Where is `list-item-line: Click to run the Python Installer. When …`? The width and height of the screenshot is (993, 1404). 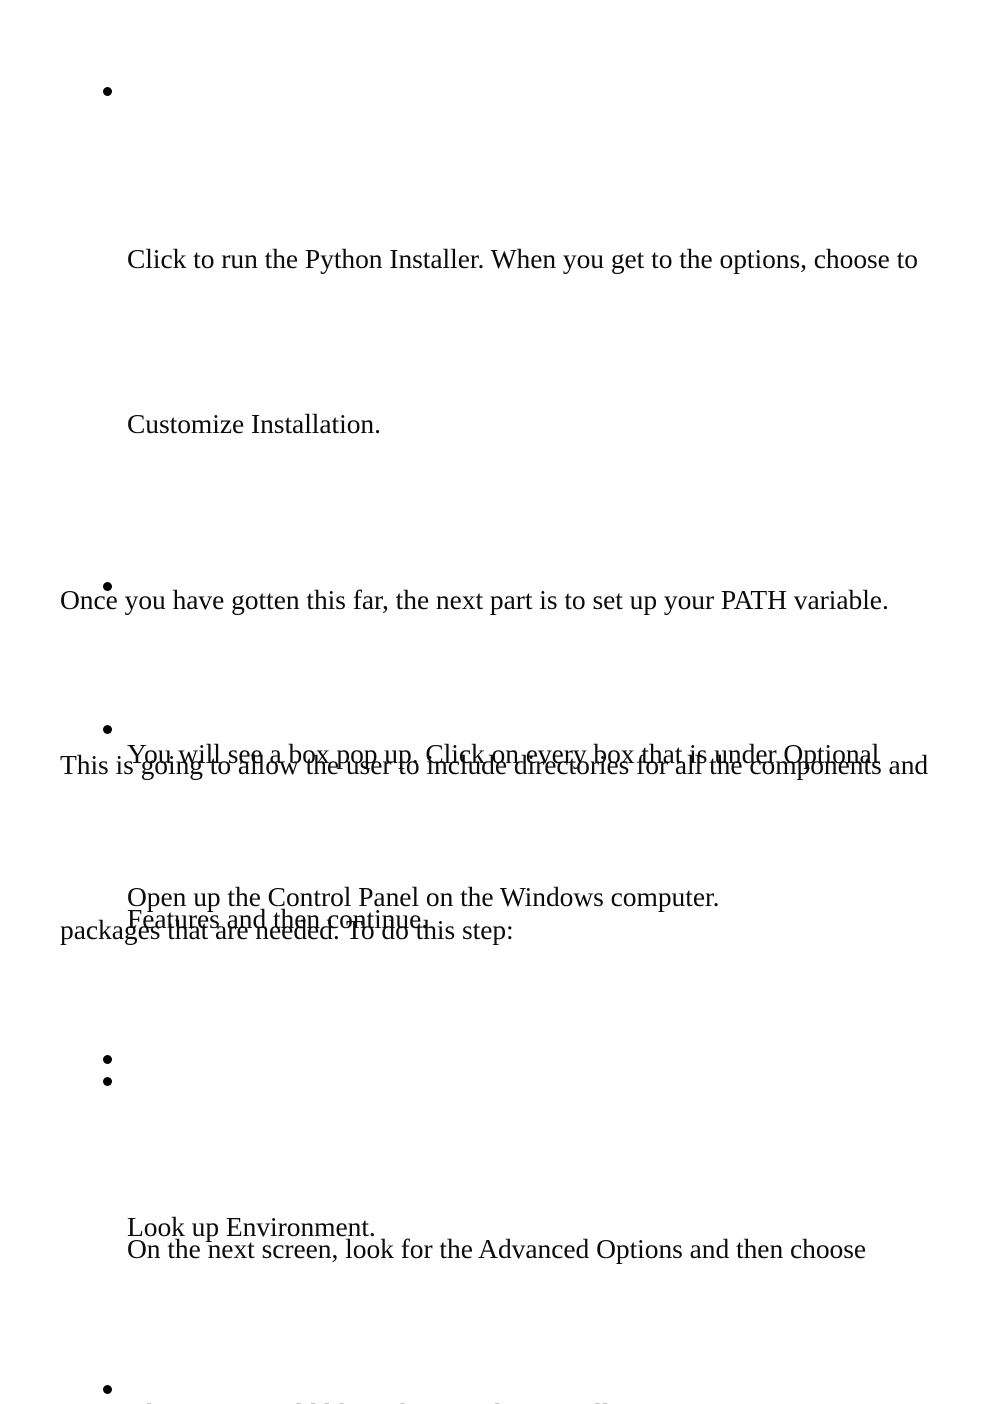
list-item-line: Click to run the Python Installer. When … is located at coordinates (522, 258).